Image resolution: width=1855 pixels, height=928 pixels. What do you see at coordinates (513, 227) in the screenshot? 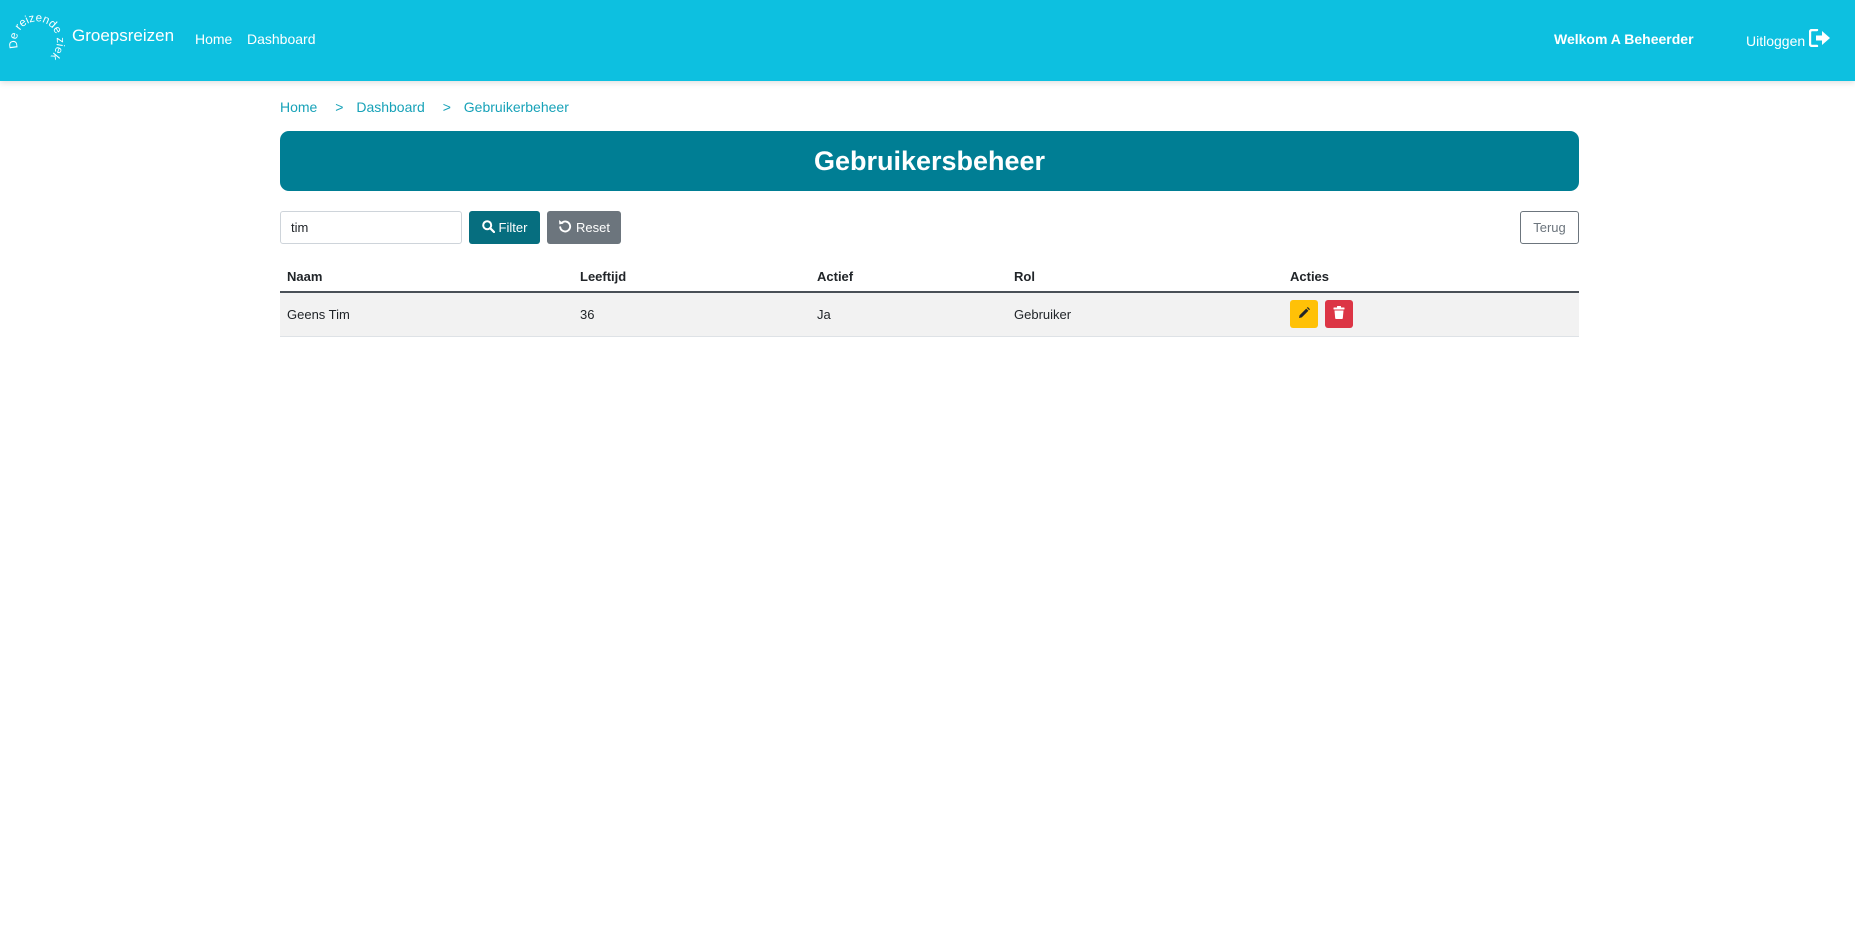
I see `filter-button-label: Filter` at bounding box center [513, 227].